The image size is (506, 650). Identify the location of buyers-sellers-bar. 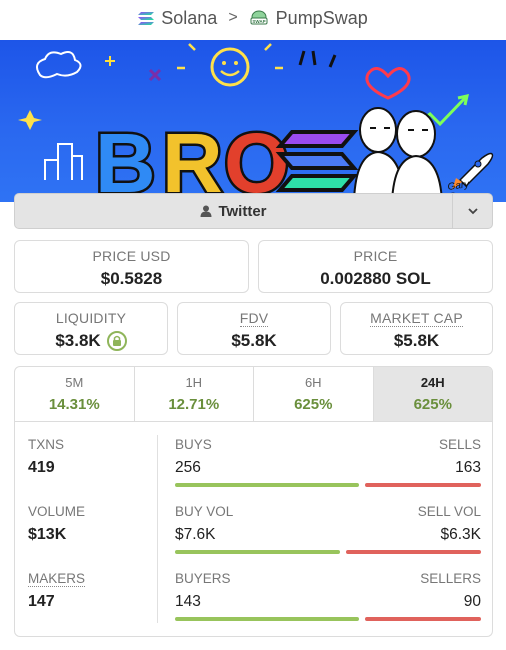
(328, 619).